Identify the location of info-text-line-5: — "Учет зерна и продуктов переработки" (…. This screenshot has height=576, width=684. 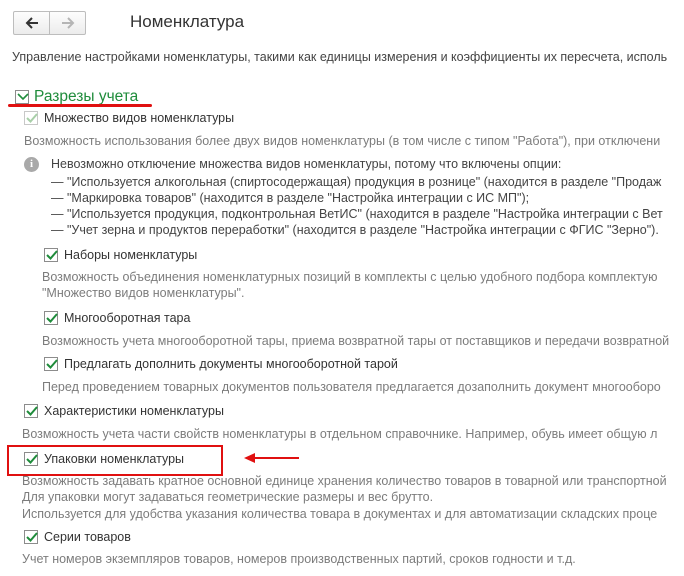
(355, 230).